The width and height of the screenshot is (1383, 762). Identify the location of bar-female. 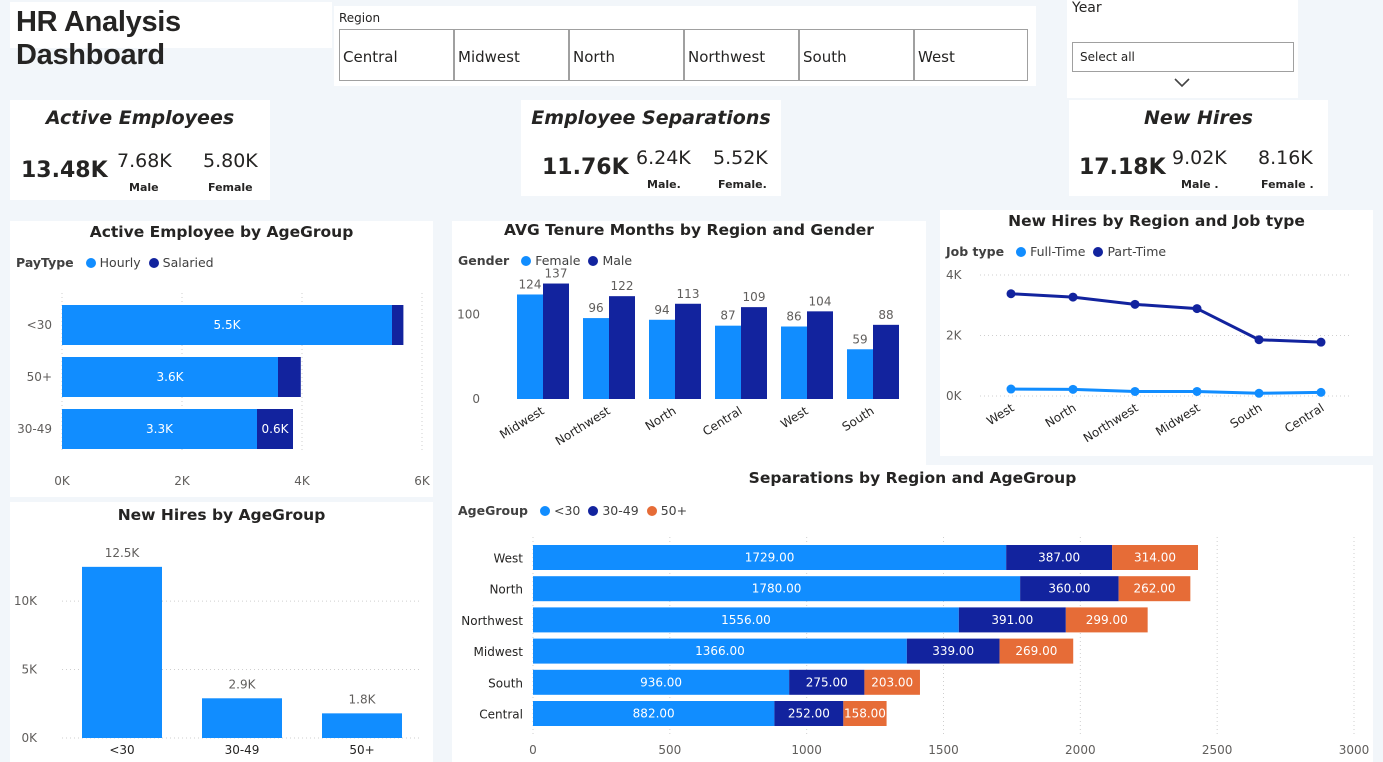
(596, 358).